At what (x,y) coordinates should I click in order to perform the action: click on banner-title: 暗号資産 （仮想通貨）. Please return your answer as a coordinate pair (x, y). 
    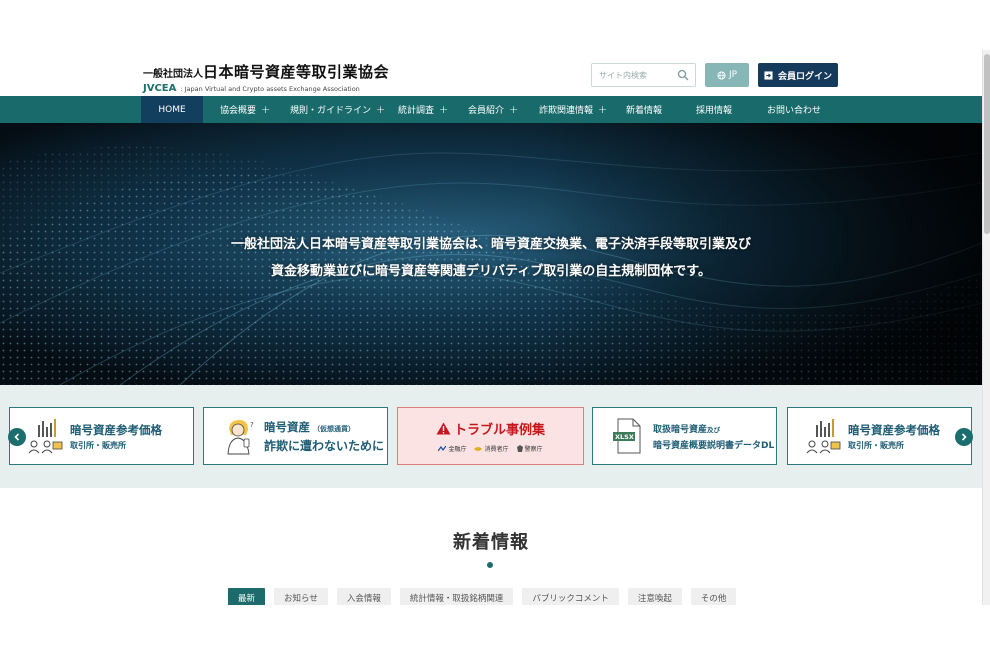
    Looking at the image, I should click on (324, 427).